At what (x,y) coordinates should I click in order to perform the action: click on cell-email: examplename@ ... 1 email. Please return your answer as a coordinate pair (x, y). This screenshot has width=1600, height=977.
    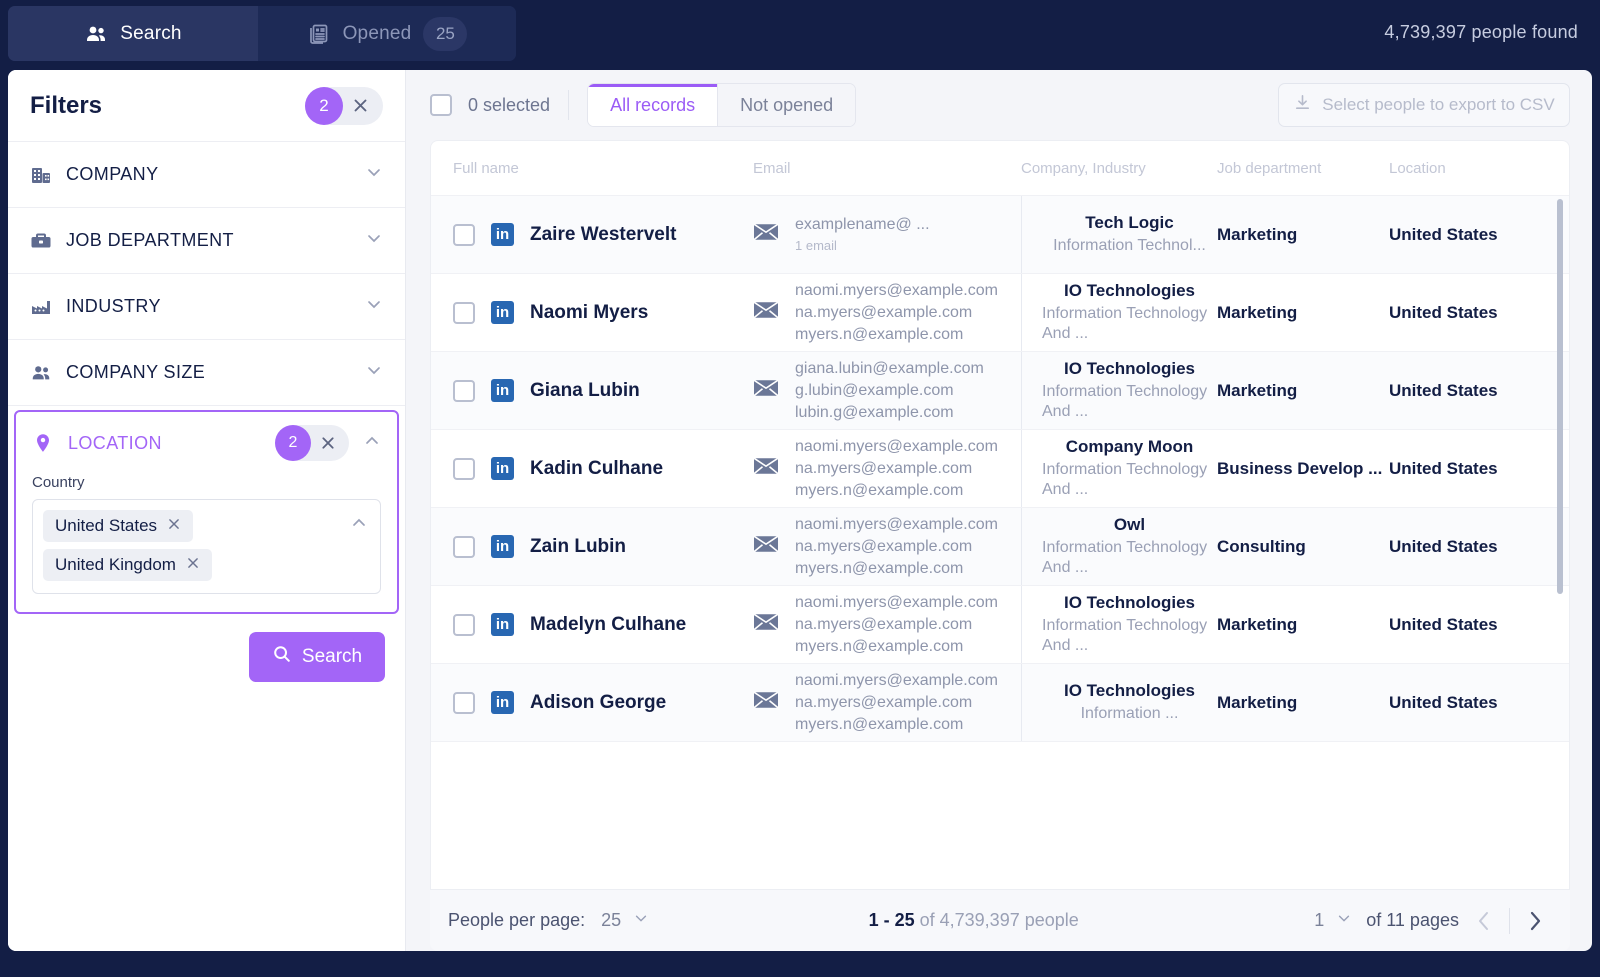
    Looking at the image, I should click on (887, 234).